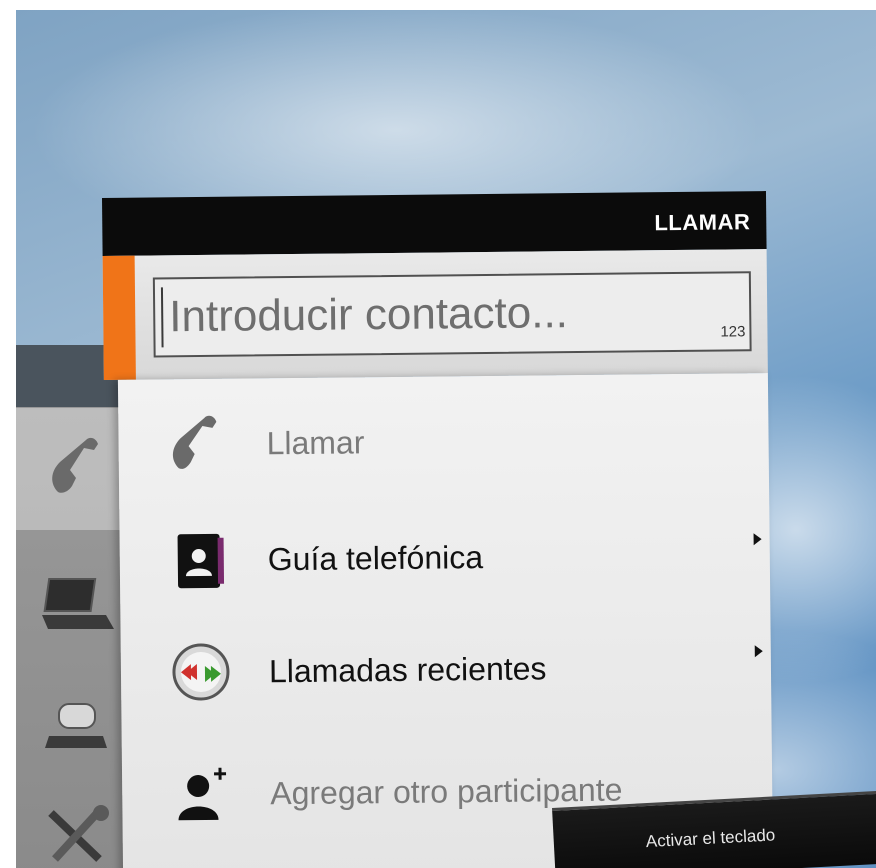  I want to click on menu-item-recent-calls: Llamadas recientes, so click(445, 669).